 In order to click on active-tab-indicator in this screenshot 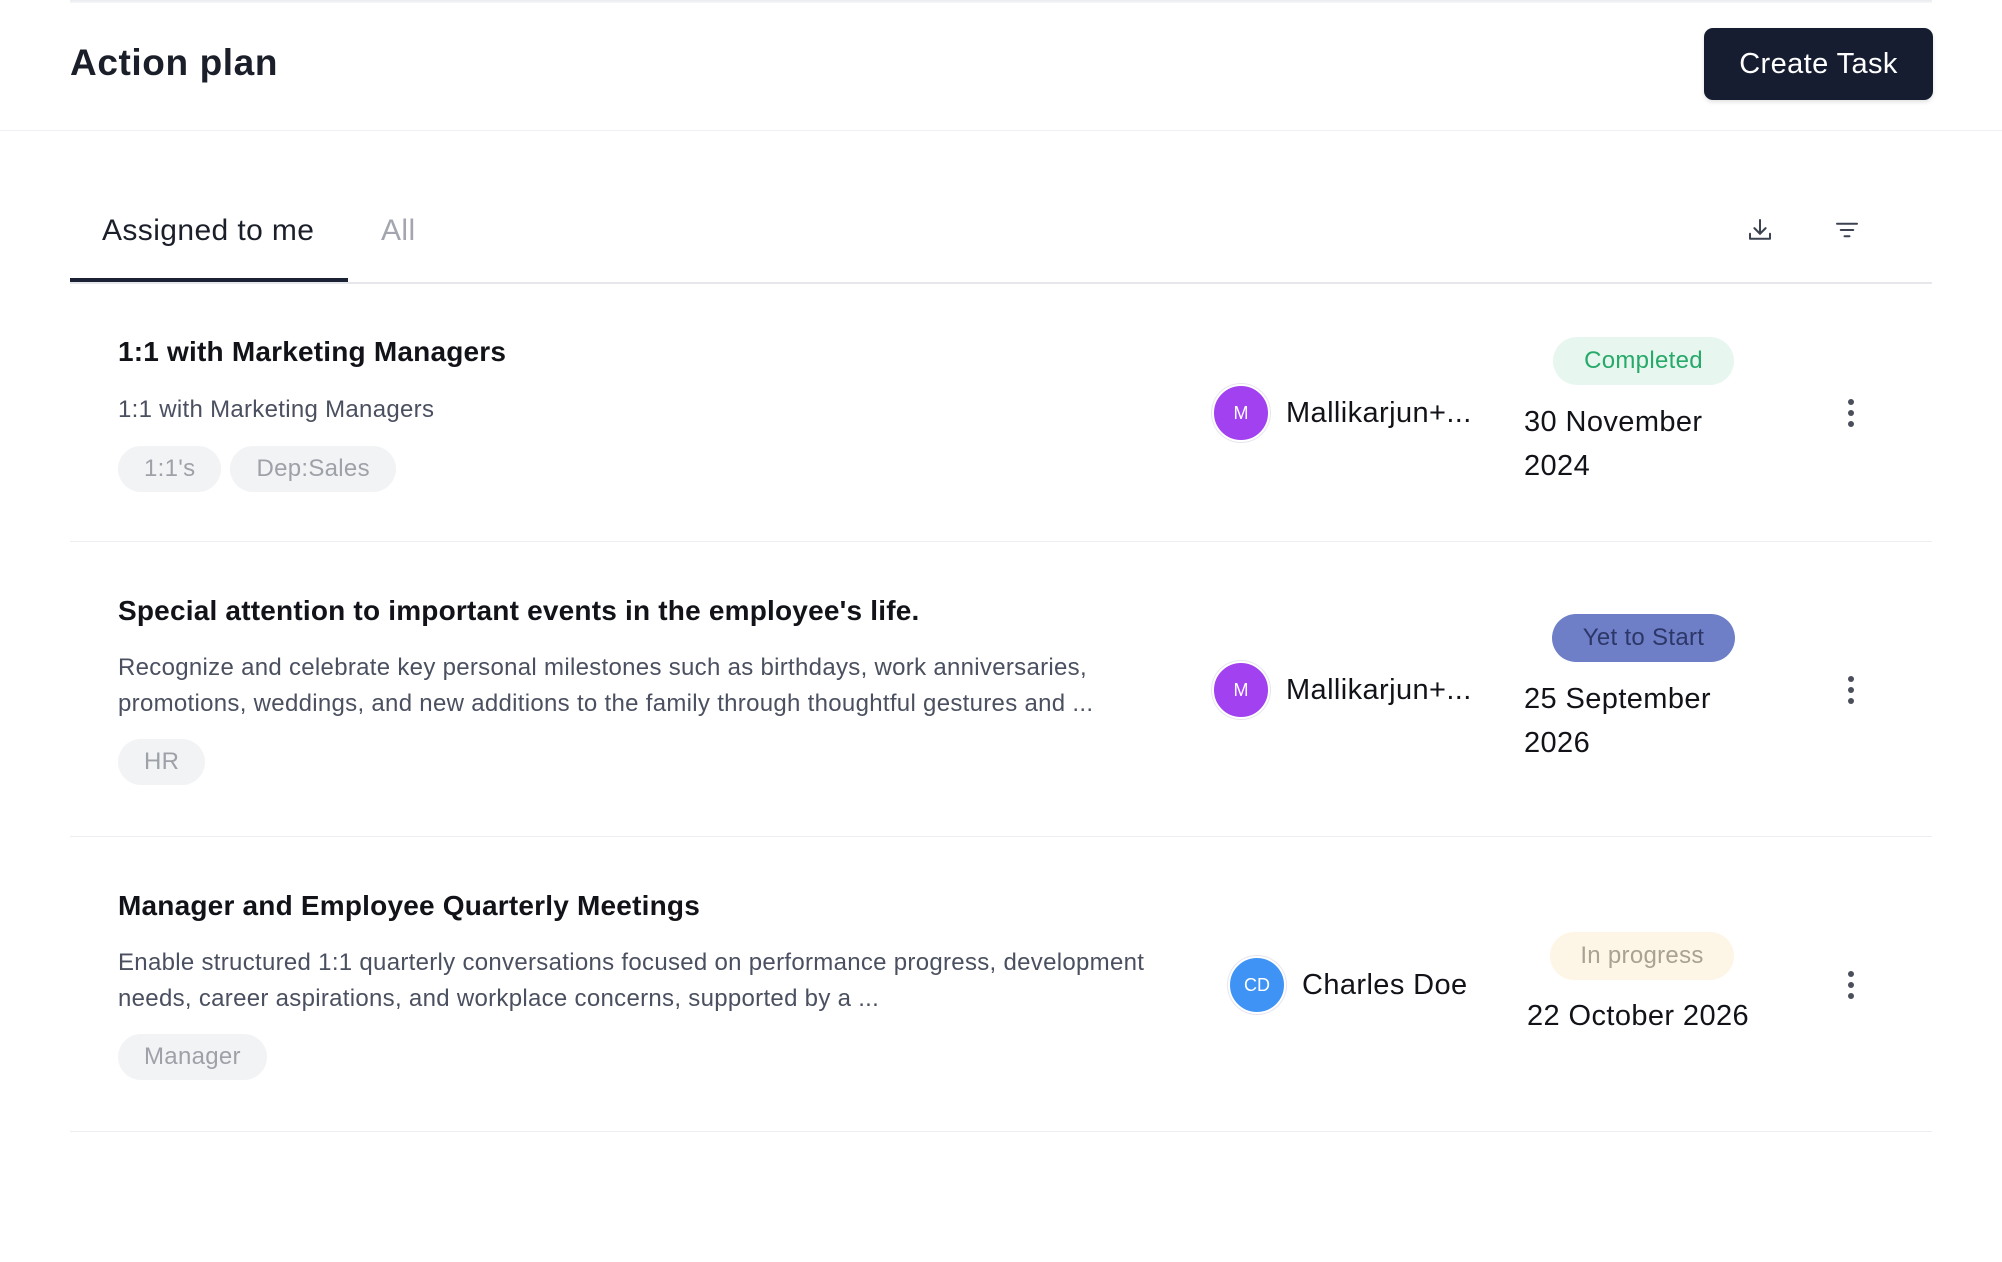, I will do `click(209, 280)`.